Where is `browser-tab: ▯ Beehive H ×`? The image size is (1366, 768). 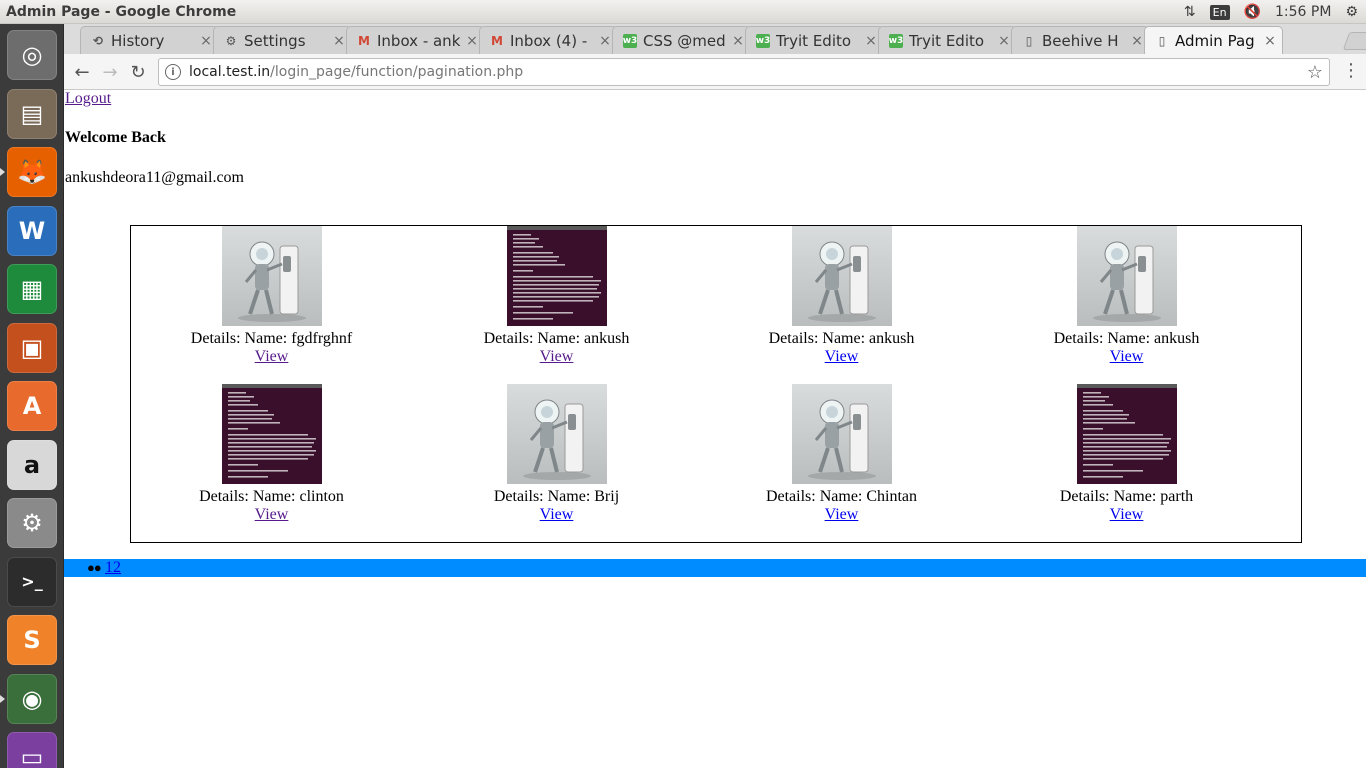 browser-tab: ▯ Beehive H × is located at coordinates (1080, 40).